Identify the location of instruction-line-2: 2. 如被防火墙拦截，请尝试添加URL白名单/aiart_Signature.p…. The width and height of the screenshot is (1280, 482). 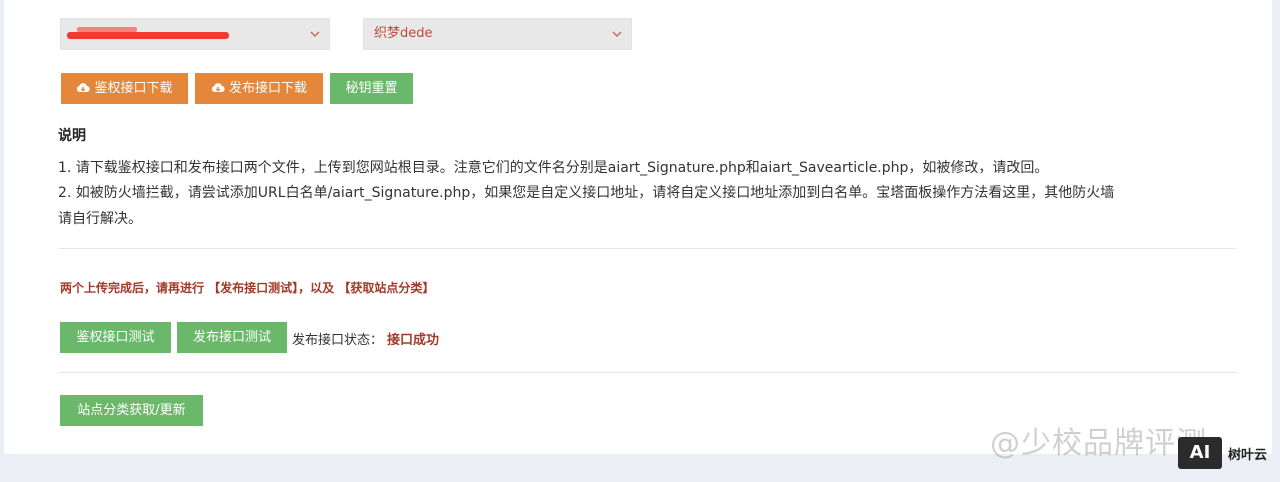
(586, 193).